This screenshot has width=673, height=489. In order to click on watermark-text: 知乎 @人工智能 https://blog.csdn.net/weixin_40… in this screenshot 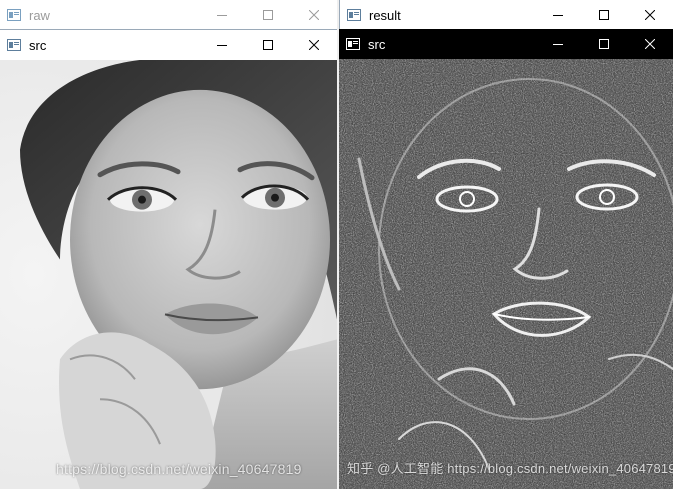, I will do `click(510, 468)`.